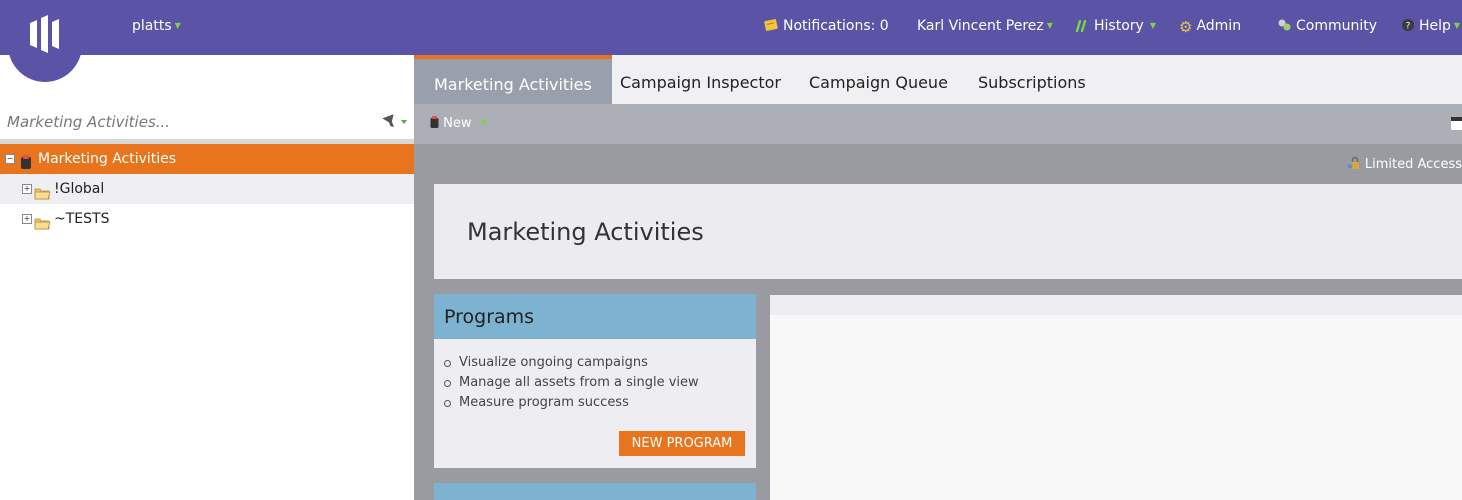  I want to click on filter-button, so click(396, 122).